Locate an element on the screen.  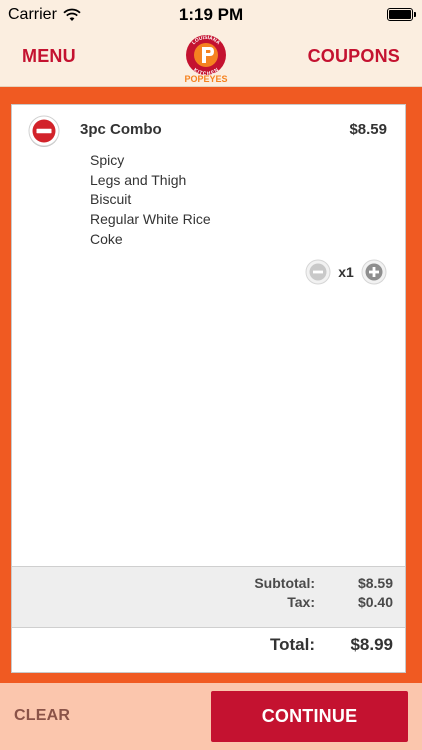
bottom-action-bar: CLEAR CONTINUE is located at coordinates (211, 716).